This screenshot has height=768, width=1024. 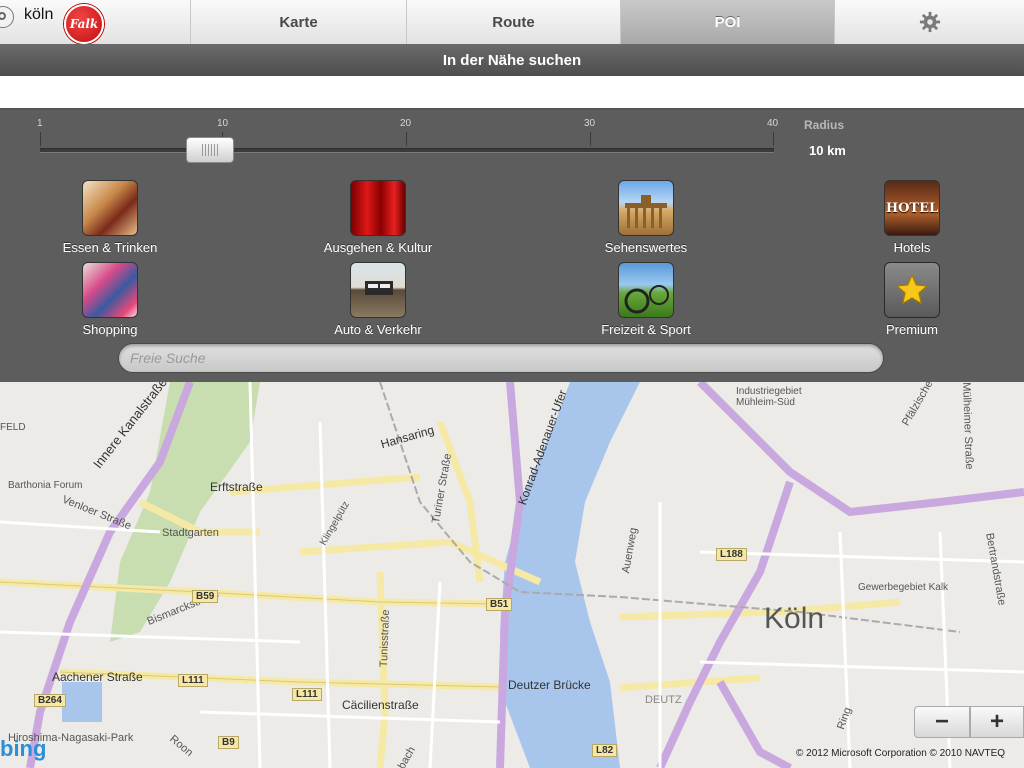 I want to click on zoom-in-label: +, so click(x=996, y=721).